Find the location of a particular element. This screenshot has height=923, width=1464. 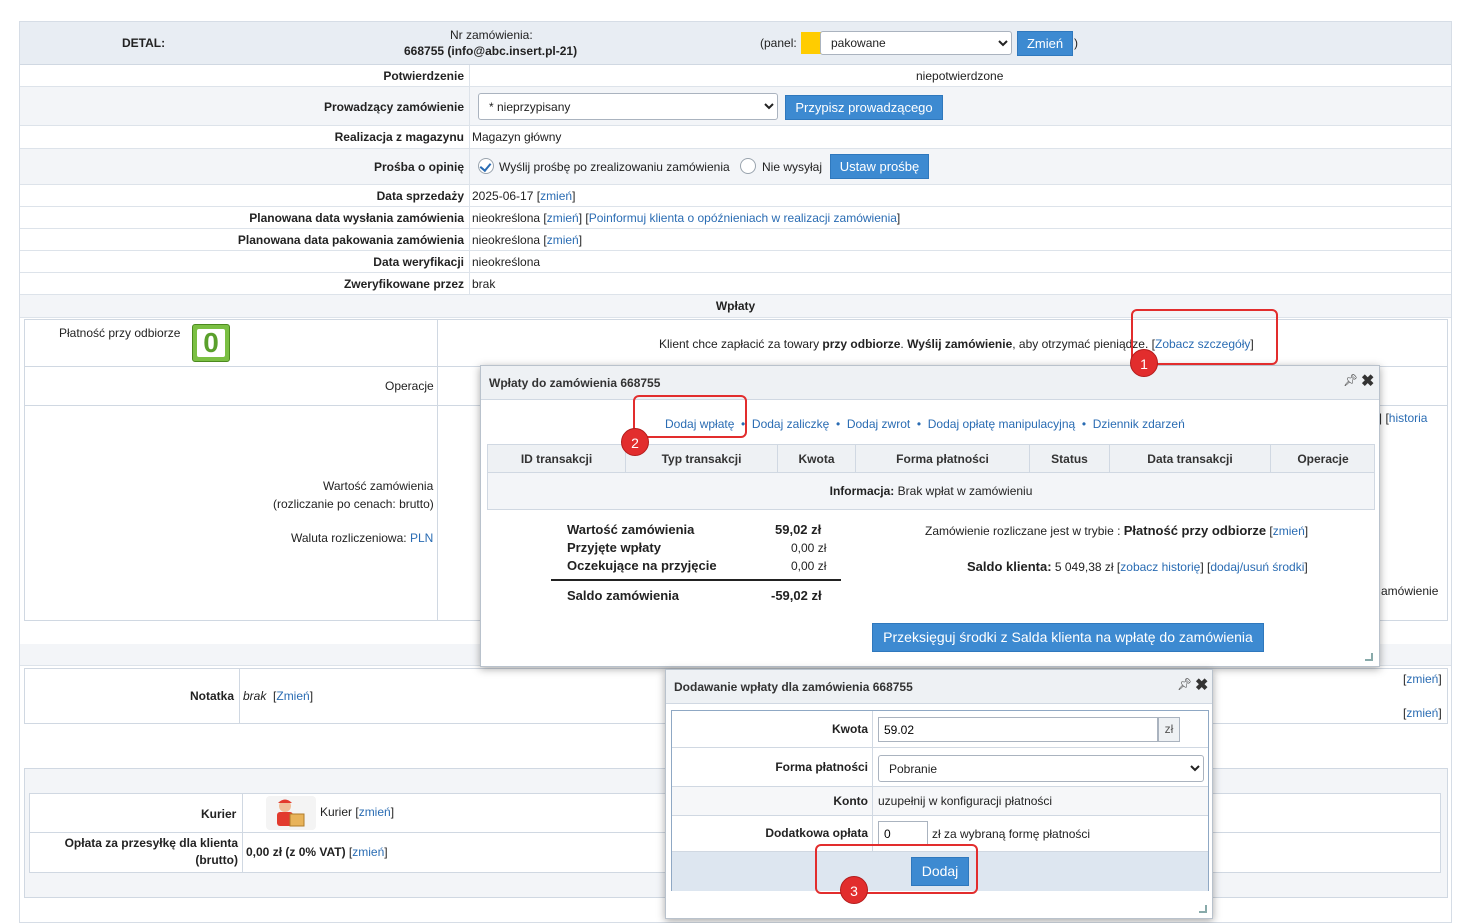

sum-oczekujace-label: Oczekujące na przyjęcie is located at coordinates (642, 565).